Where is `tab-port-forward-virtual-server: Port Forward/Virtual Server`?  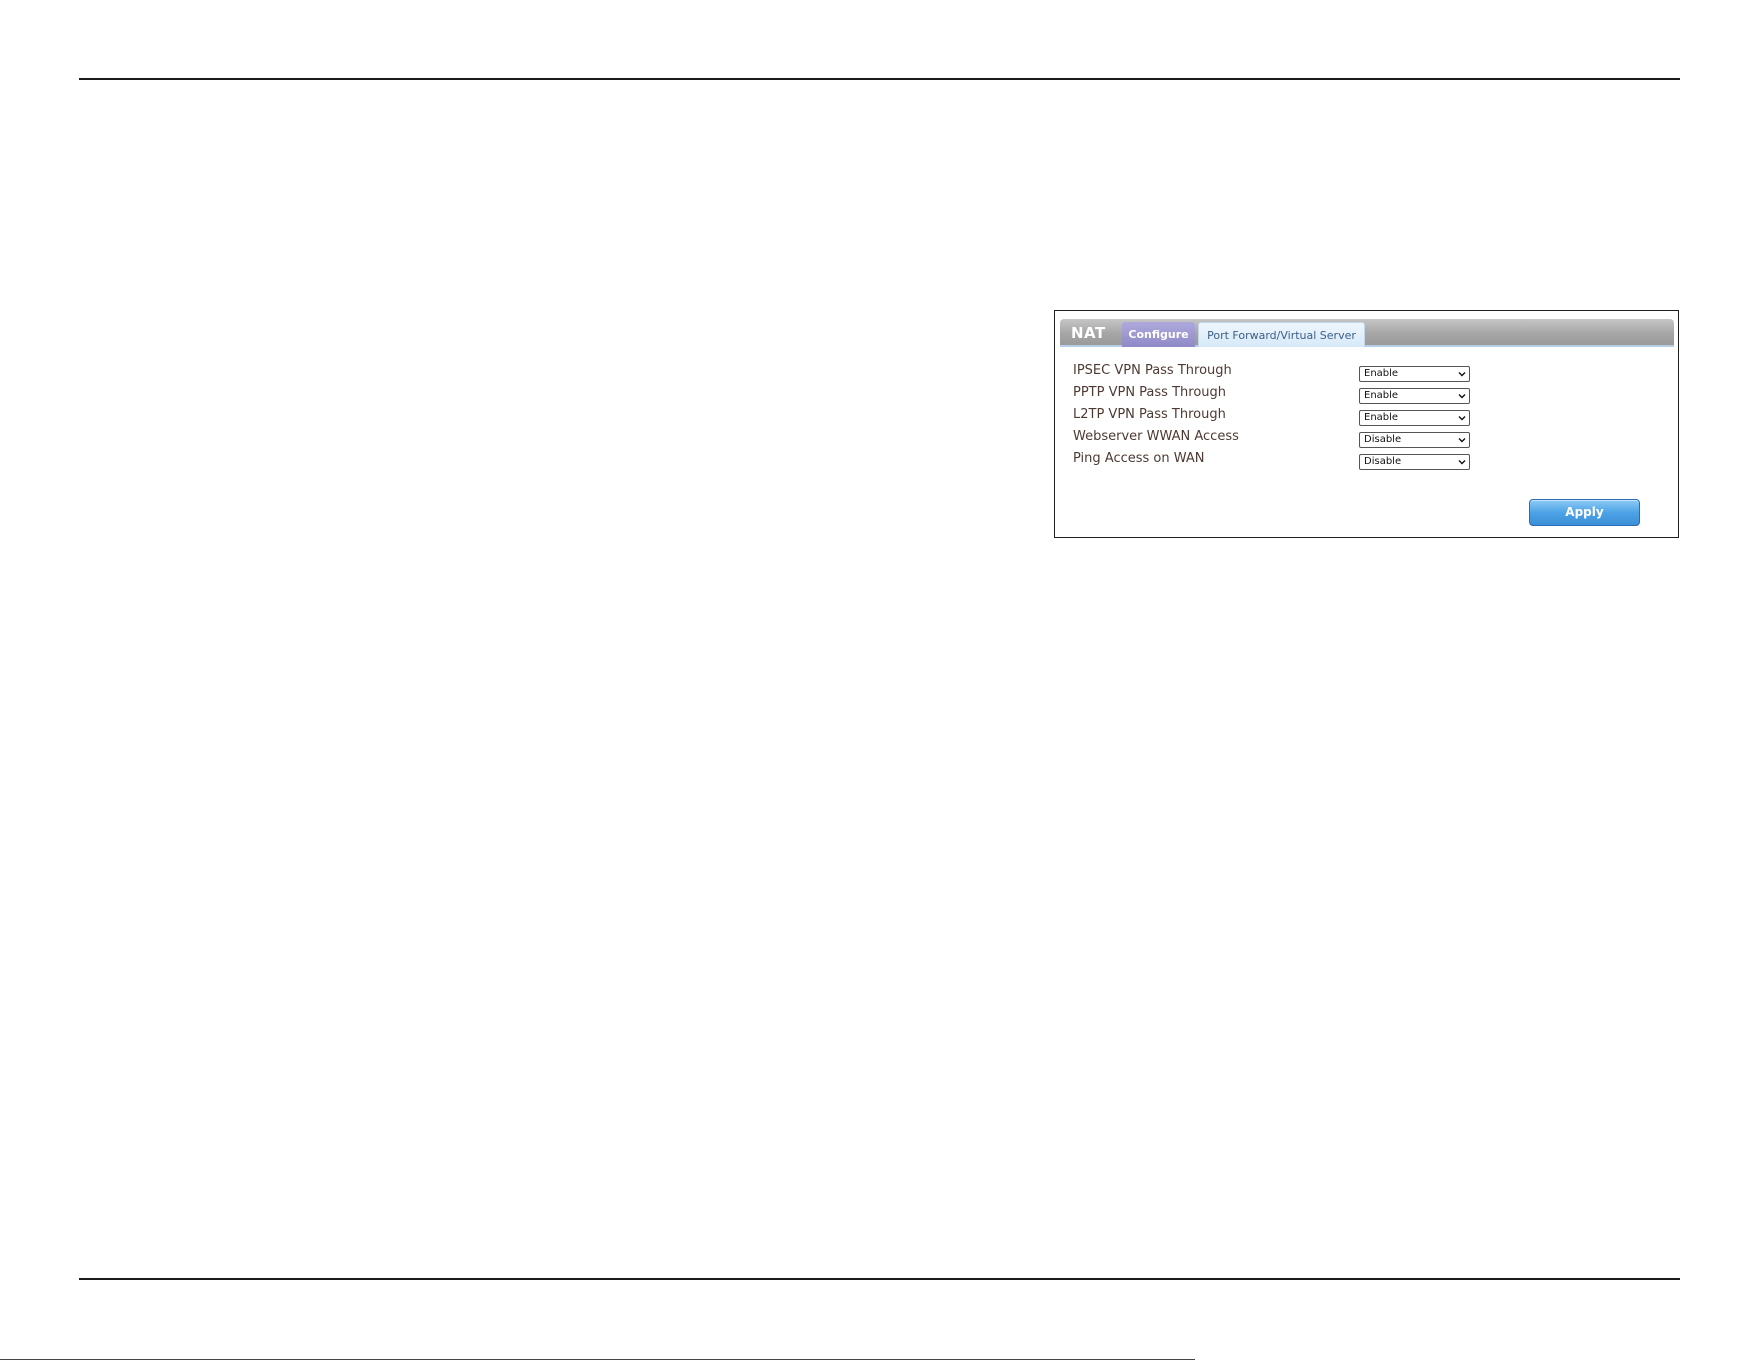
tab-port-forward-virtual-server: Port Forward/Virtual Server is located at coordinates (1281, 334).